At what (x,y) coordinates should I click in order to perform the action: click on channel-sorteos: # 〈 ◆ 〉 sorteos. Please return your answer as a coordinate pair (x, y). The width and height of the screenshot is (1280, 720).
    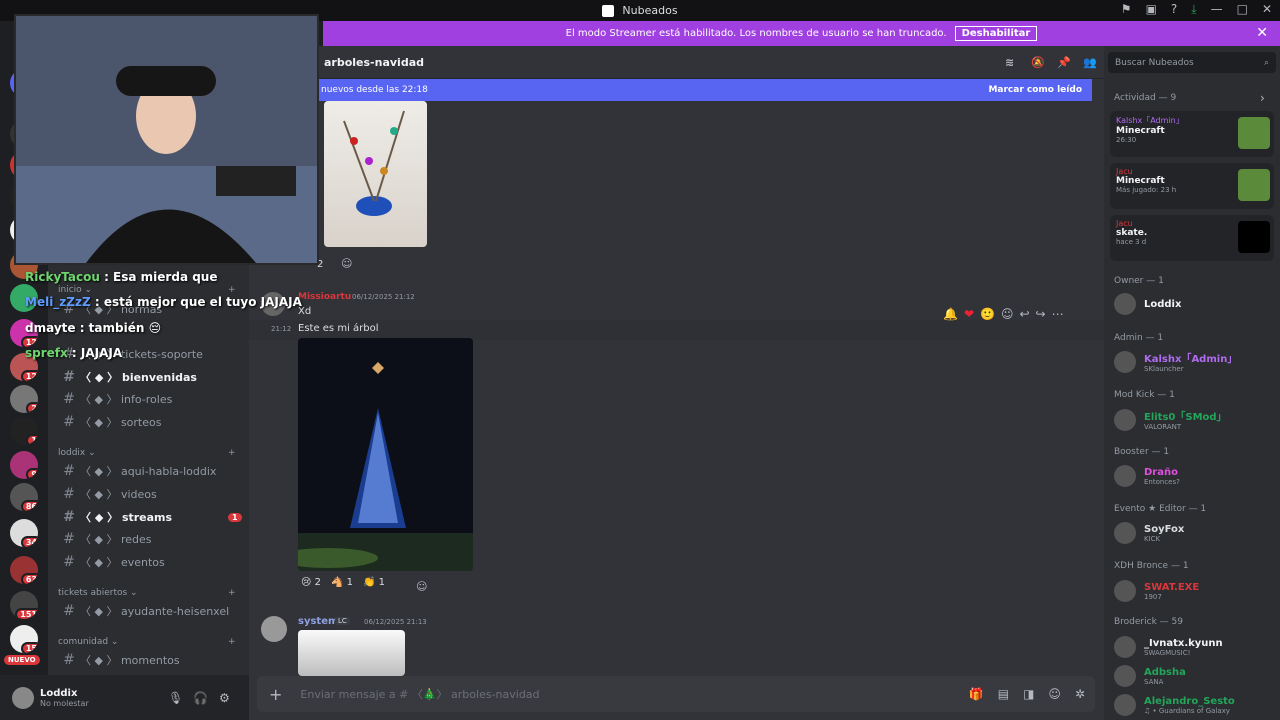
    Looking at the image, I should click on (150, 422).